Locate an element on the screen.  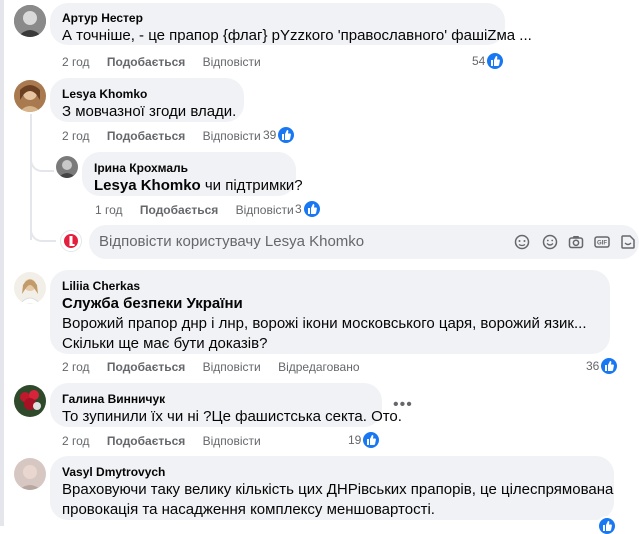
reaction-count: 36 is located at coordinates (602, 366).